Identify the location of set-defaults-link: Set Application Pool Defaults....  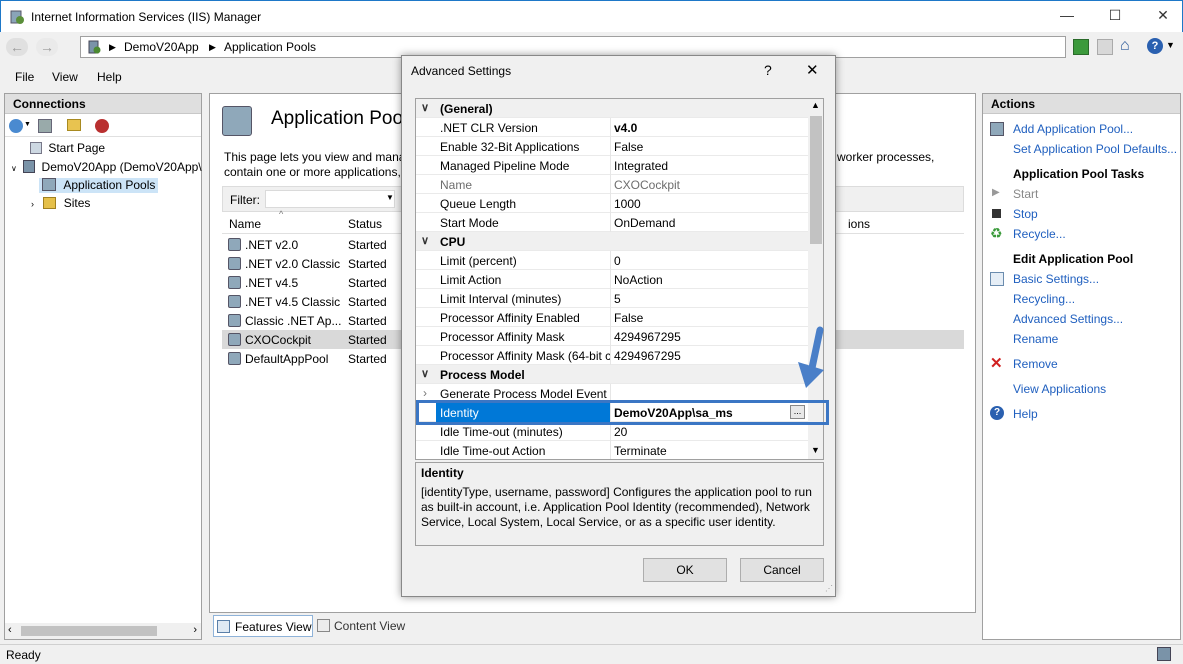
(1095, 149).